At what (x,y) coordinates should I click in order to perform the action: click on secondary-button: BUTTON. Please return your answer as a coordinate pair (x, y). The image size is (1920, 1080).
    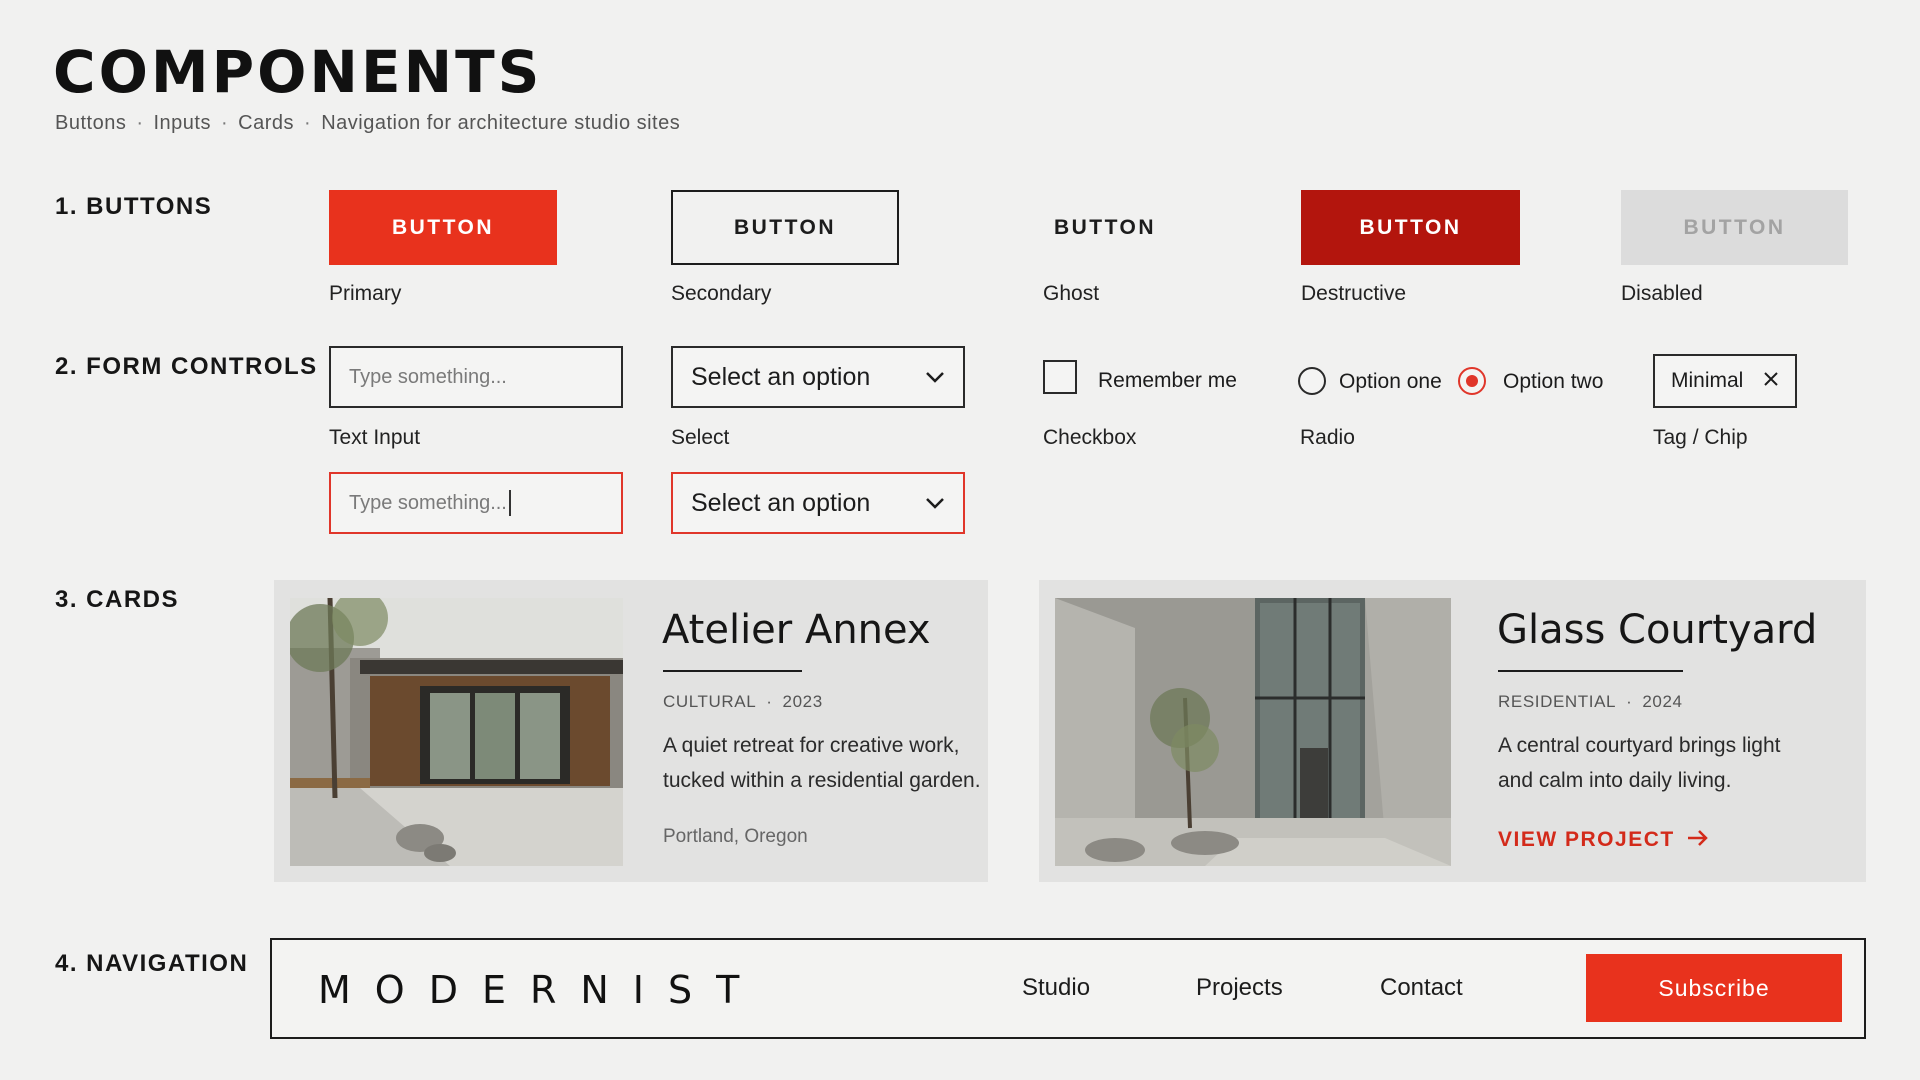
    Looking at the image, I should click on (785, 227).